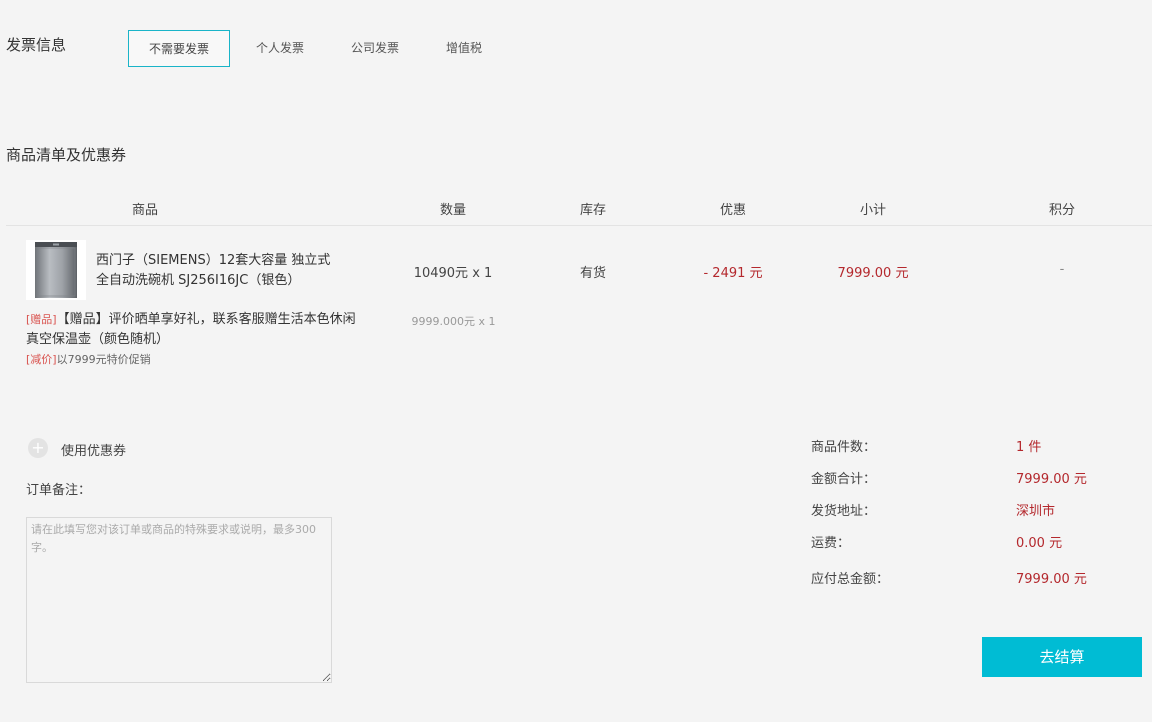  What do you see at coordinates (464, 48) in the screenshot?
I see `invoice-option-vat: 增值税` at bounding box center [464, 48].